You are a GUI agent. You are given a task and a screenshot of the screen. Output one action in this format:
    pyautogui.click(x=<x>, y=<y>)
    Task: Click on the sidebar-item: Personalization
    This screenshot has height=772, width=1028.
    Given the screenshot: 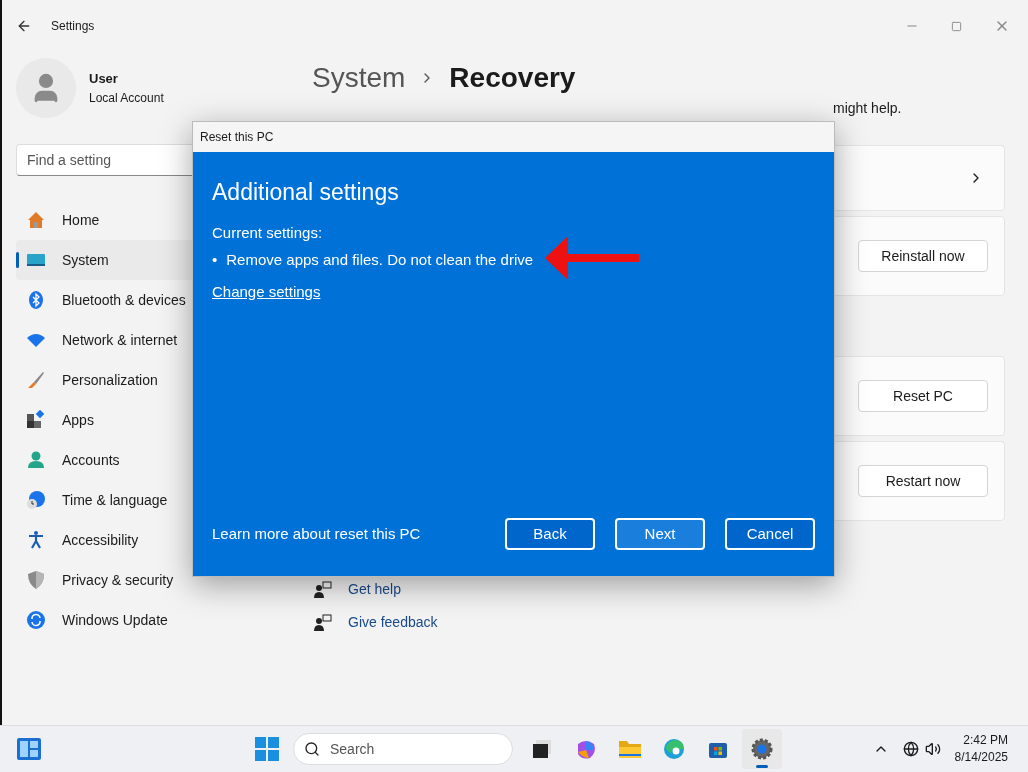 What is the action you would take?
    pyautogui.click(x=161, y=380)
    